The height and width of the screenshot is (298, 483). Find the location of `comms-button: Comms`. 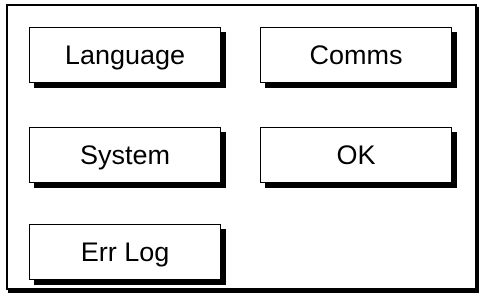

comms-button: Comms is located at coordinates (356, 55).